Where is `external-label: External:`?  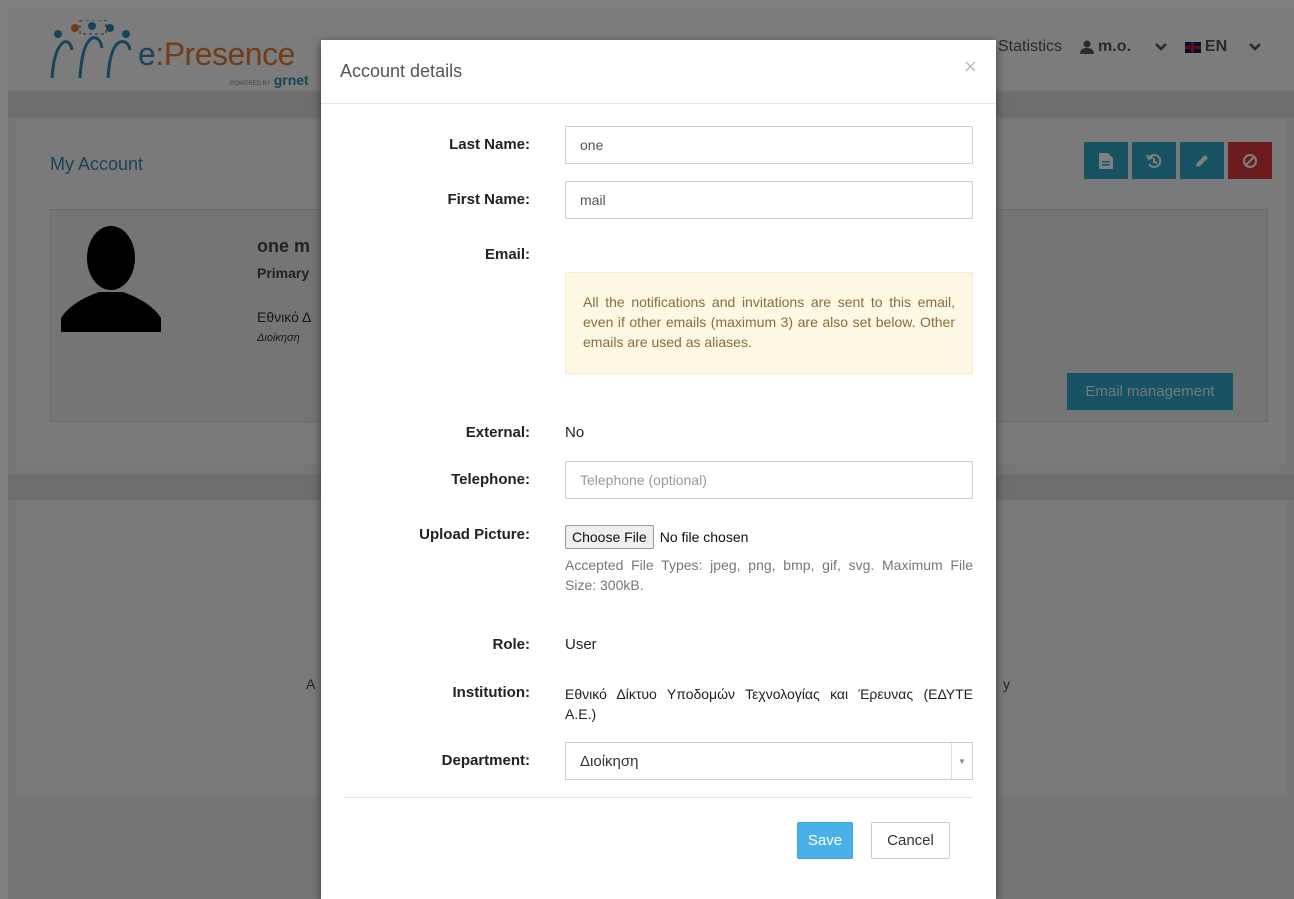
external-label: External: is located at coordinates (497, 432).